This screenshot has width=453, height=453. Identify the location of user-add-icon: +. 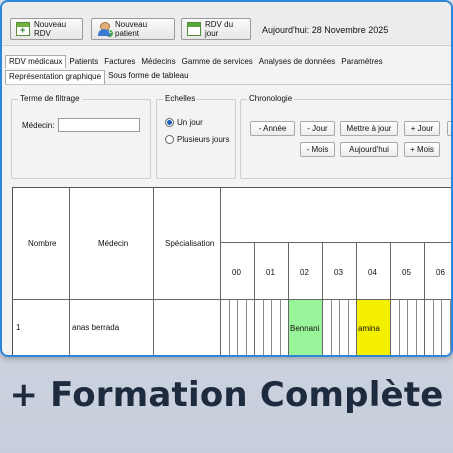
(105, 29).